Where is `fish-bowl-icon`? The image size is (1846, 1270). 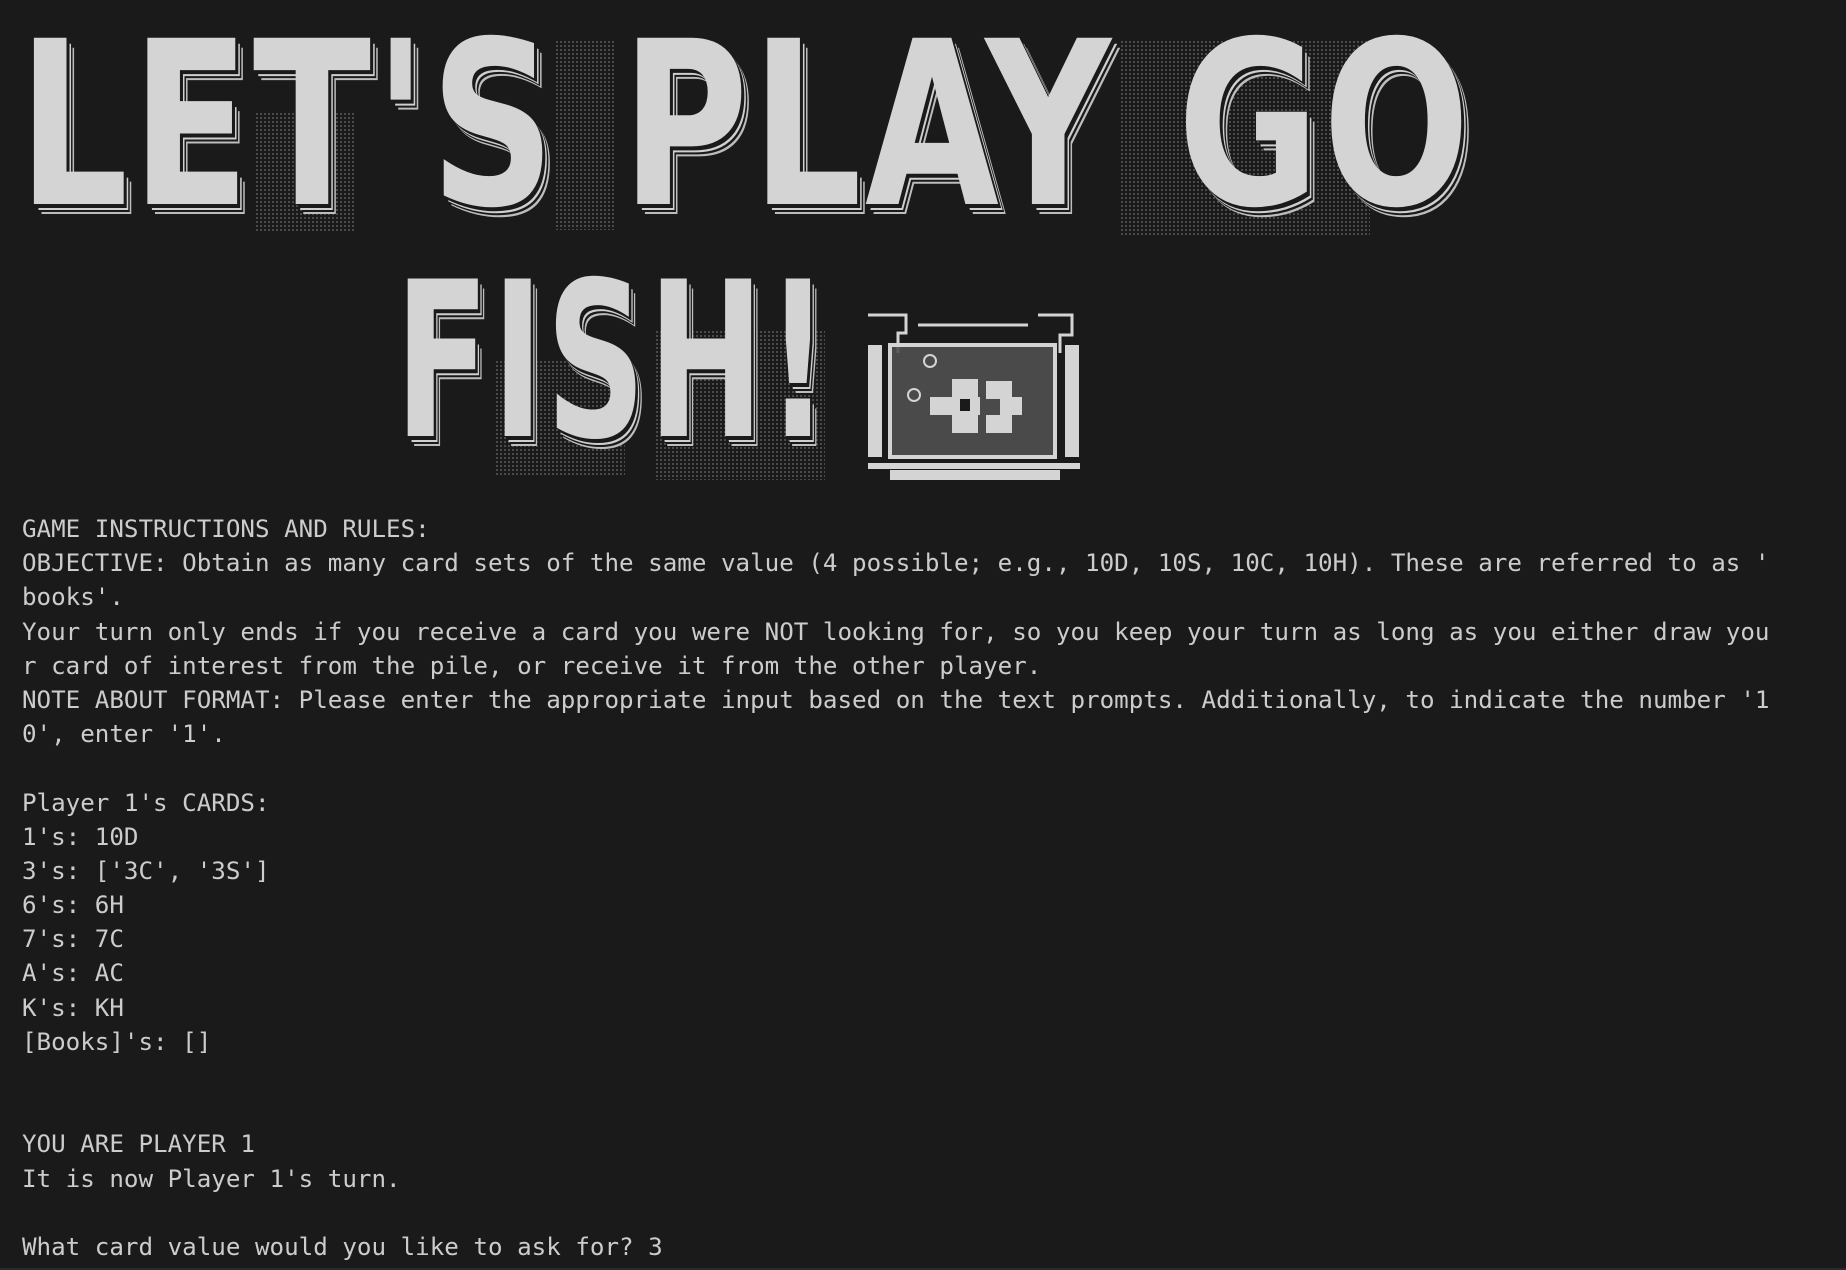 fish-bowl-icon is located at coordinates (974, 396).